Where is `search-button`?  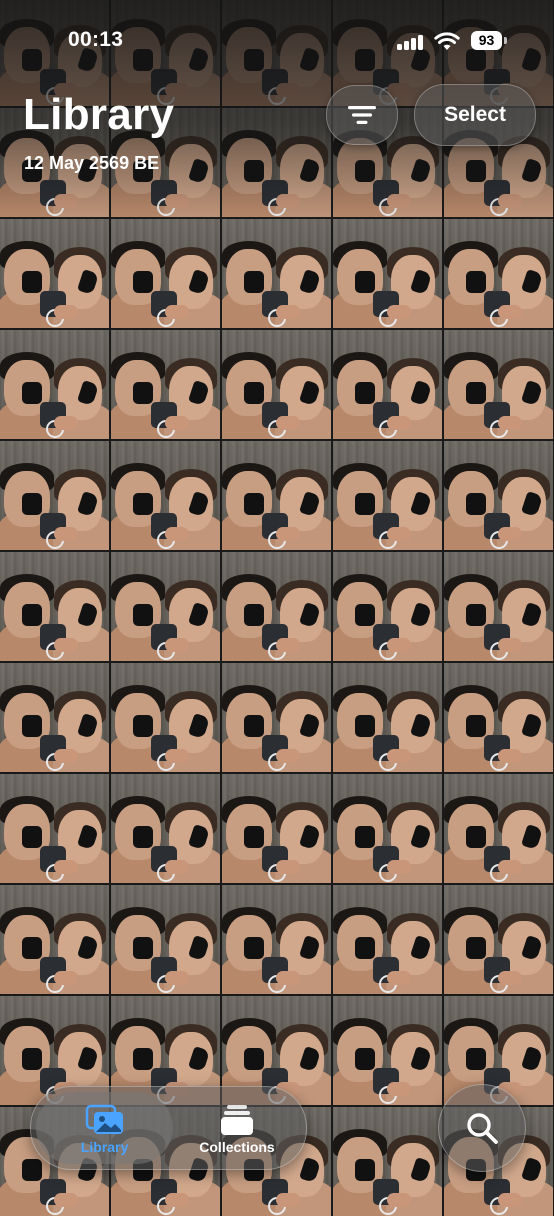 search-button is located at coordinates (482, 1128).